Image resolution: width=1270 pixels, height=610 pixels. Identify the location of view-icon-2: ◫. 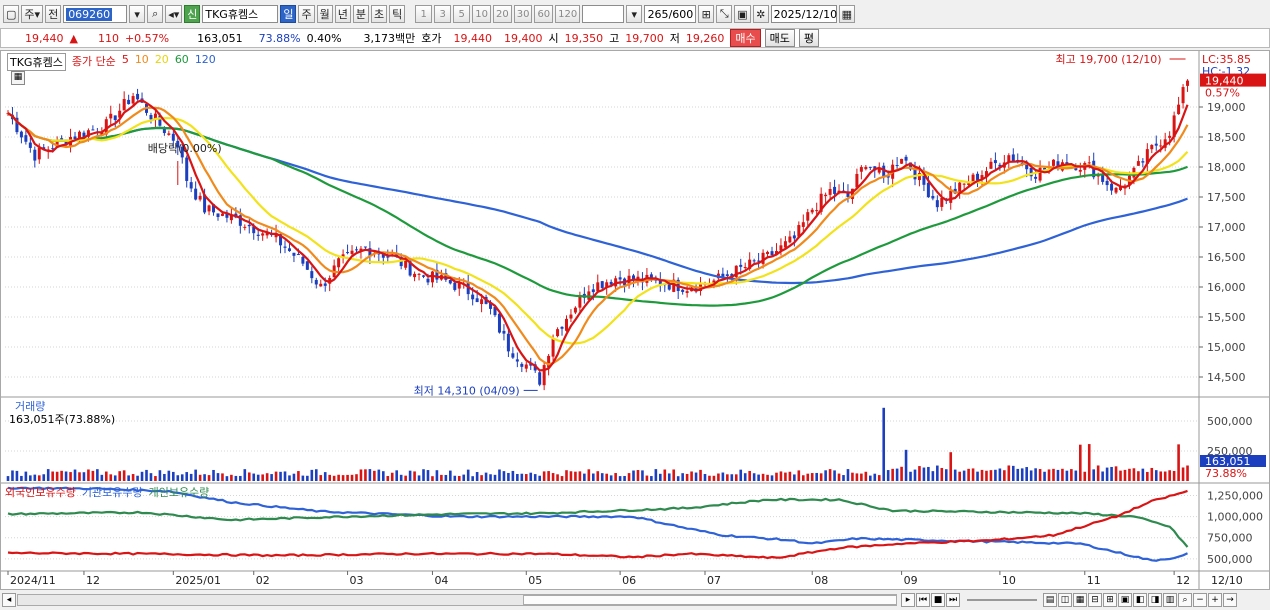
(1065, 600).